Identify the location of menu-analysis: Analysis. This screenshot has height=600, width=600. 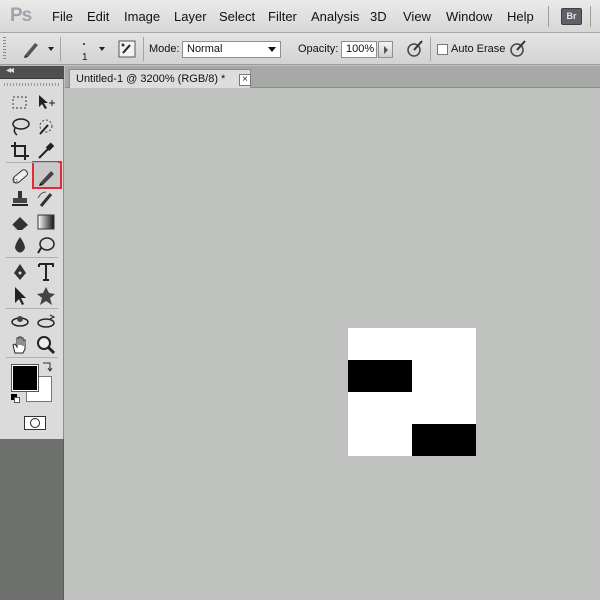
(335, 16).